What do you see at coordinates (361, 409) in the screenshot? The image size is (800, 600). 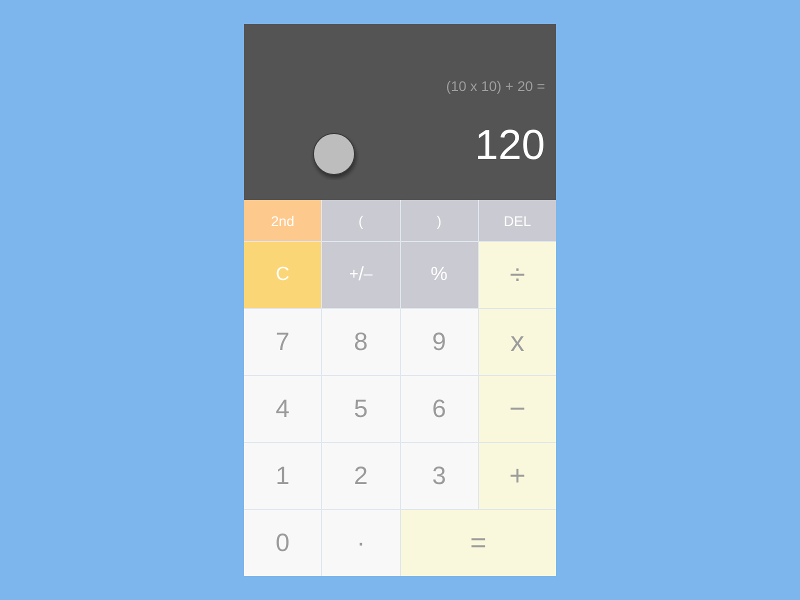 I see `digit-key: 5` at bounding box center [361, 409].